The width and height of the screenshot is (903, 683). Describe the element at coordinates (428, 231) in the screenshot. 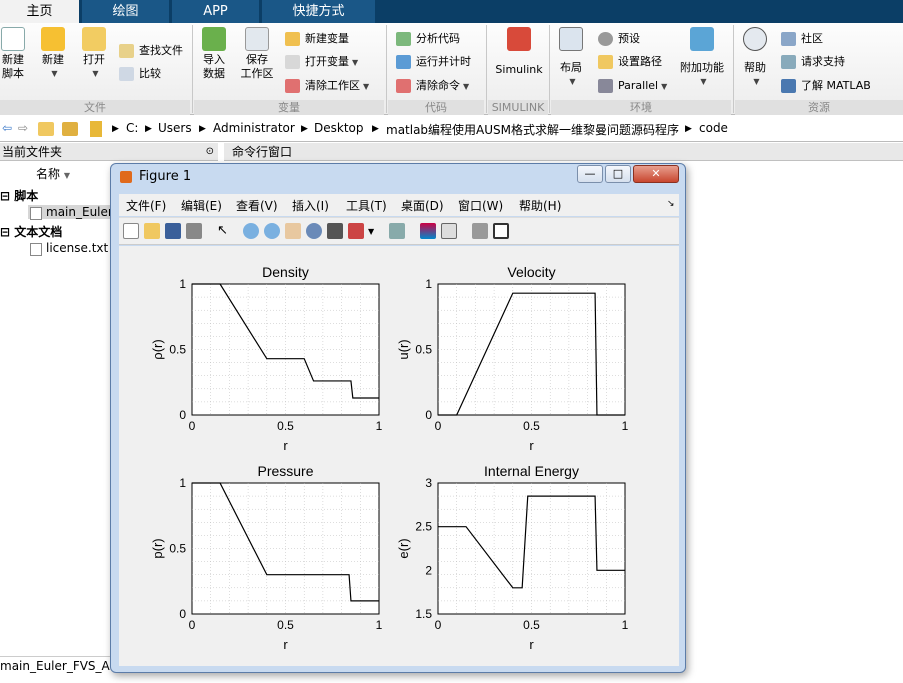

I see `colorbar-icon` at that location.